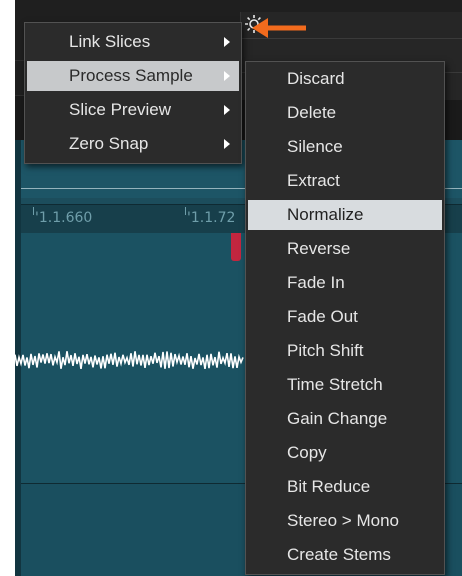 This screenshot has width=462, height=576. I want to click on menu-item-normalize: Normalize, so click(345, 215).